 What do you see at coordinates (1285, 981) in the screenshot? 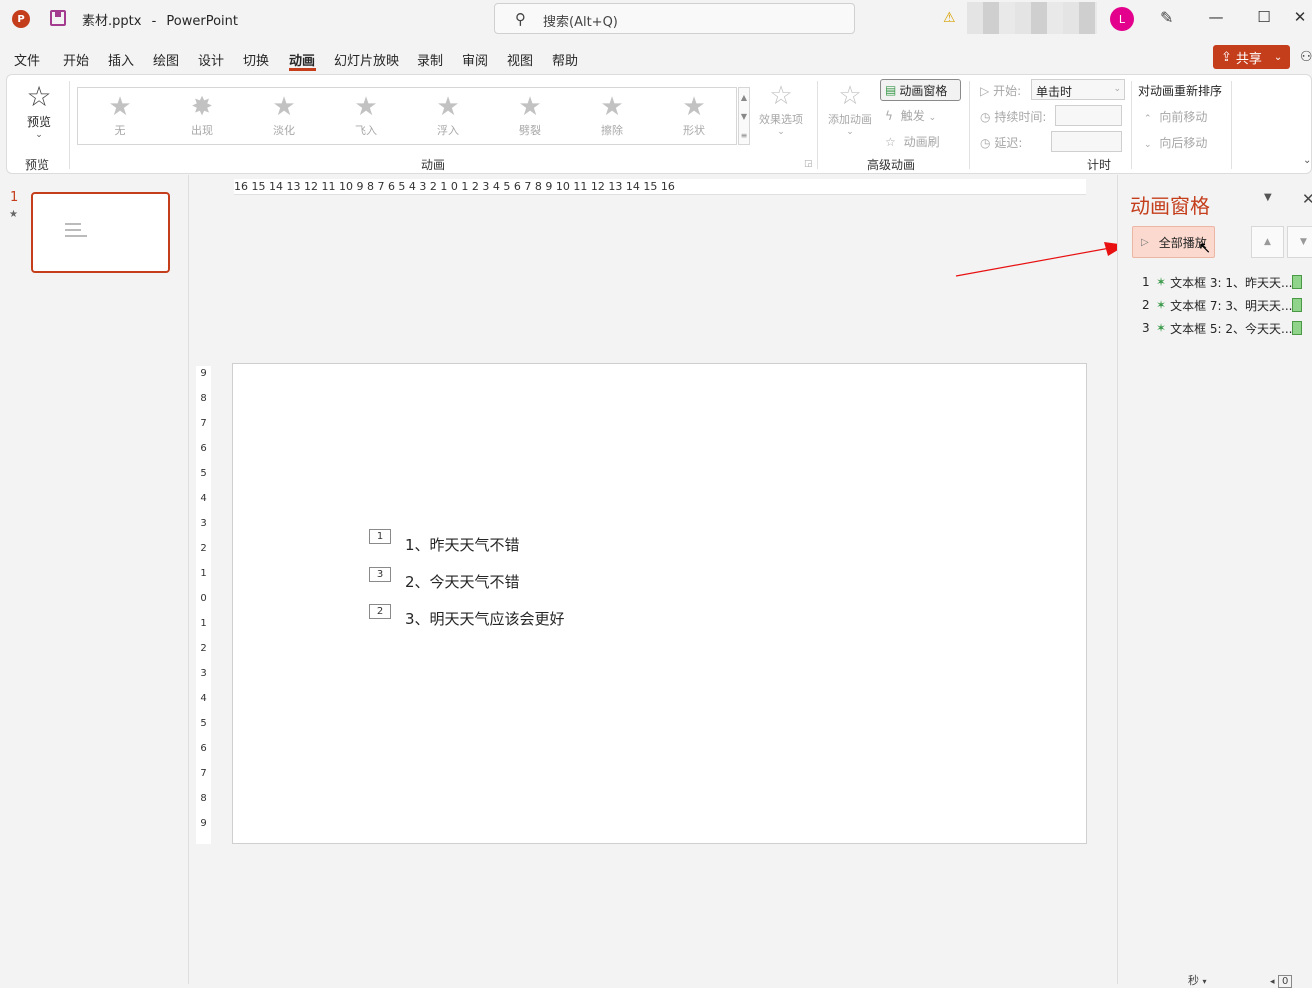
I see `zoom-box: 0` at bounding box center [1285, 981].